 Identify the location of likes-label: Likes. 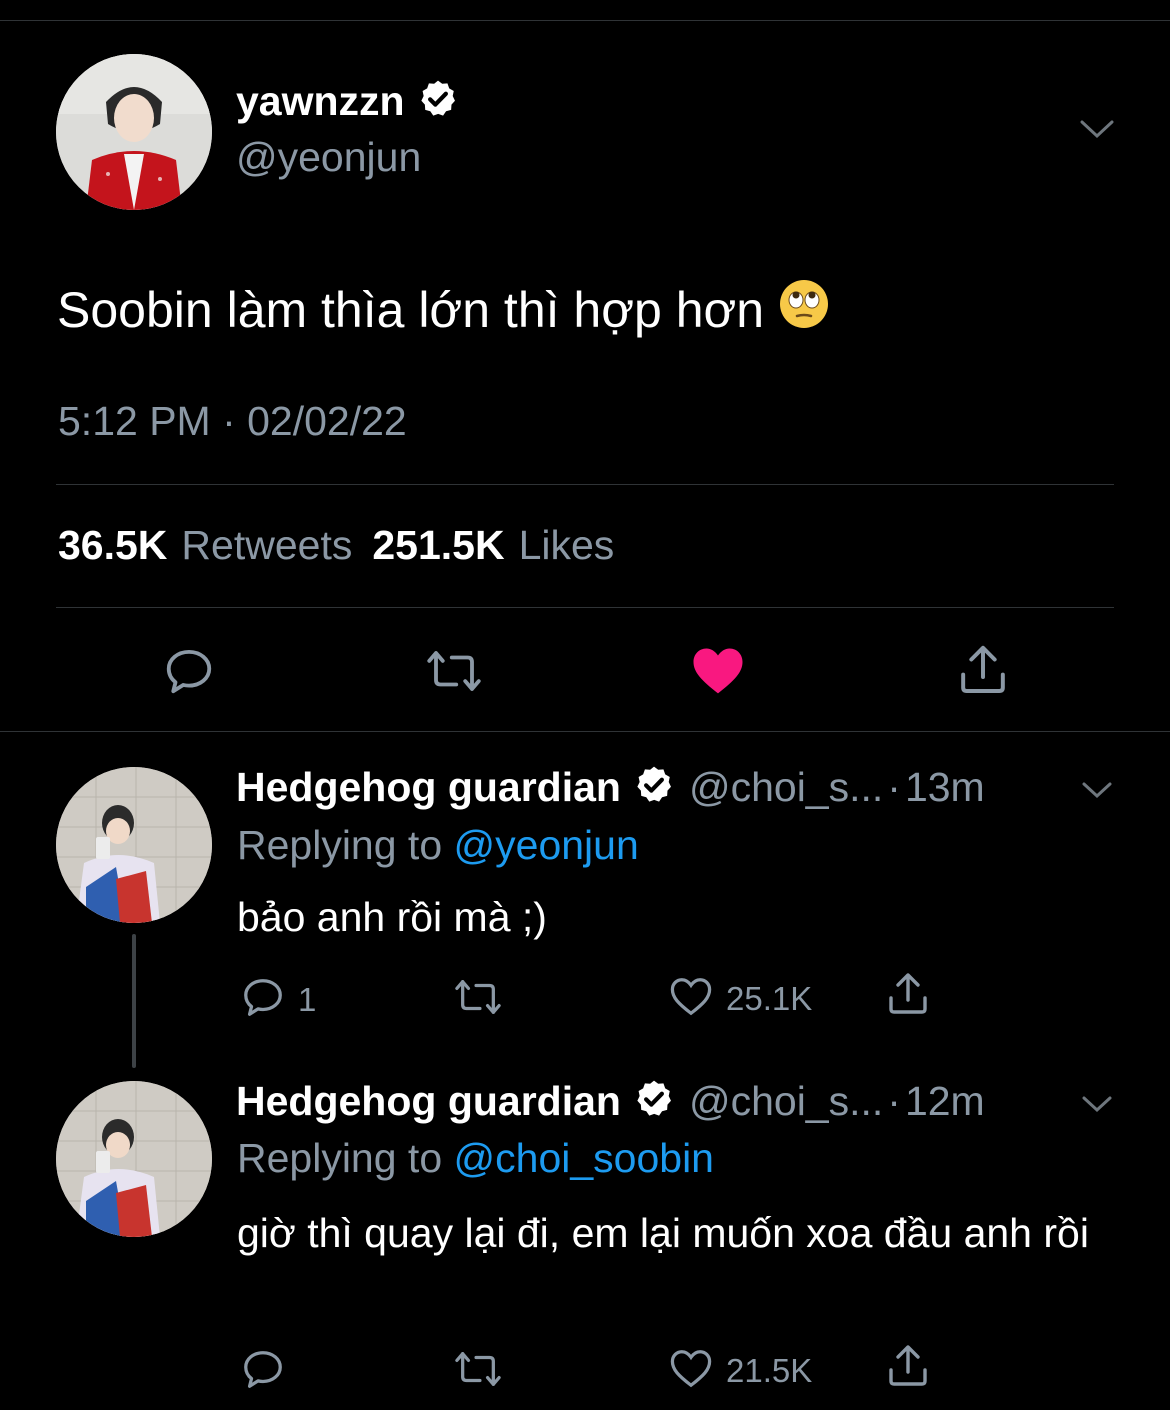
(567, 545).